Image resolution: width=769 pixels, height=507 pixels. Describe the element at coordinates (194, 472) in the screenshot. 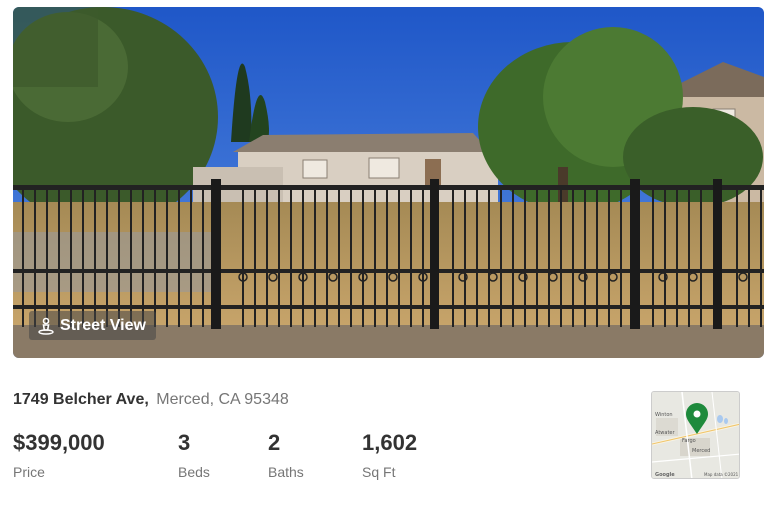

I see `beds-label: Beds` at that location.